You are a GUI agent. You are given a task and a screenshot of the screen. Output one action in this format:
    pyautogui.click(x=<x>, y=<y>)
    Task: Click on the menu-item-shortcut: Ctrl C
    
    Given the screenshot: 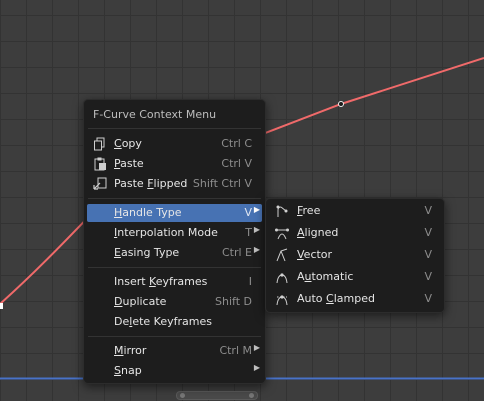 What is the action you would take?
    pyautogui.click(x=236, y=143)
    